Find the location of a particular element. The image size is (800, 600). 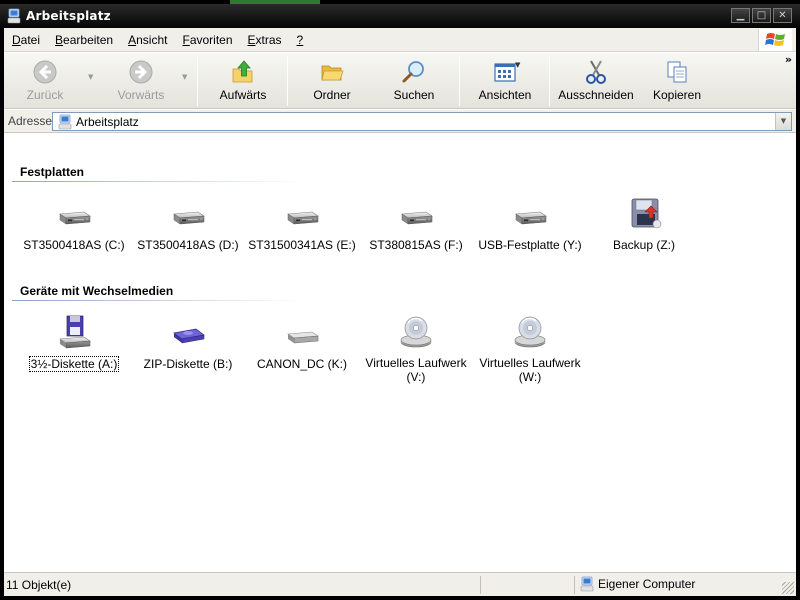

object-count: 11 Objekt(e) is located at coordinates (39, 585).